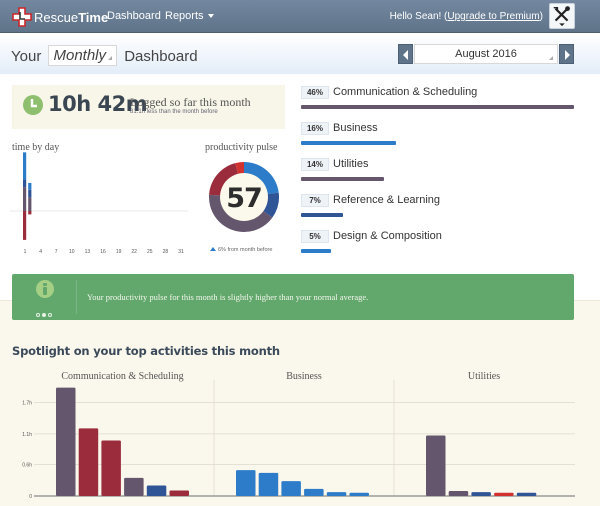 The image size is (600, 506). What do you see at coordinates (119, 252) in the screenshot?
I see `day-tick: 19` at bounding box center [119, 252].